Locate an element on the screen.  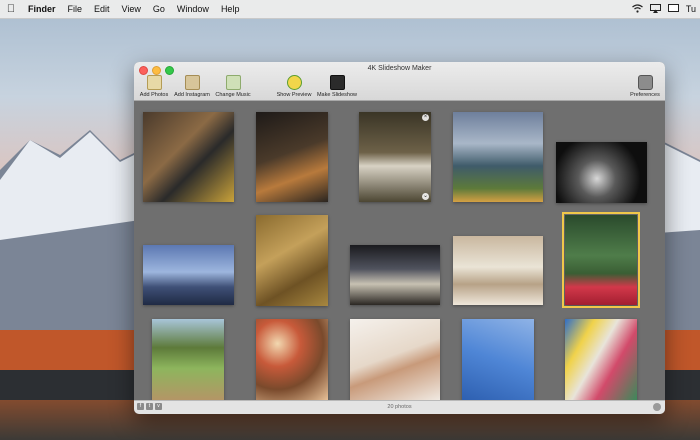
add-photos-button: Add Photos is located at coordinates (154, 86).